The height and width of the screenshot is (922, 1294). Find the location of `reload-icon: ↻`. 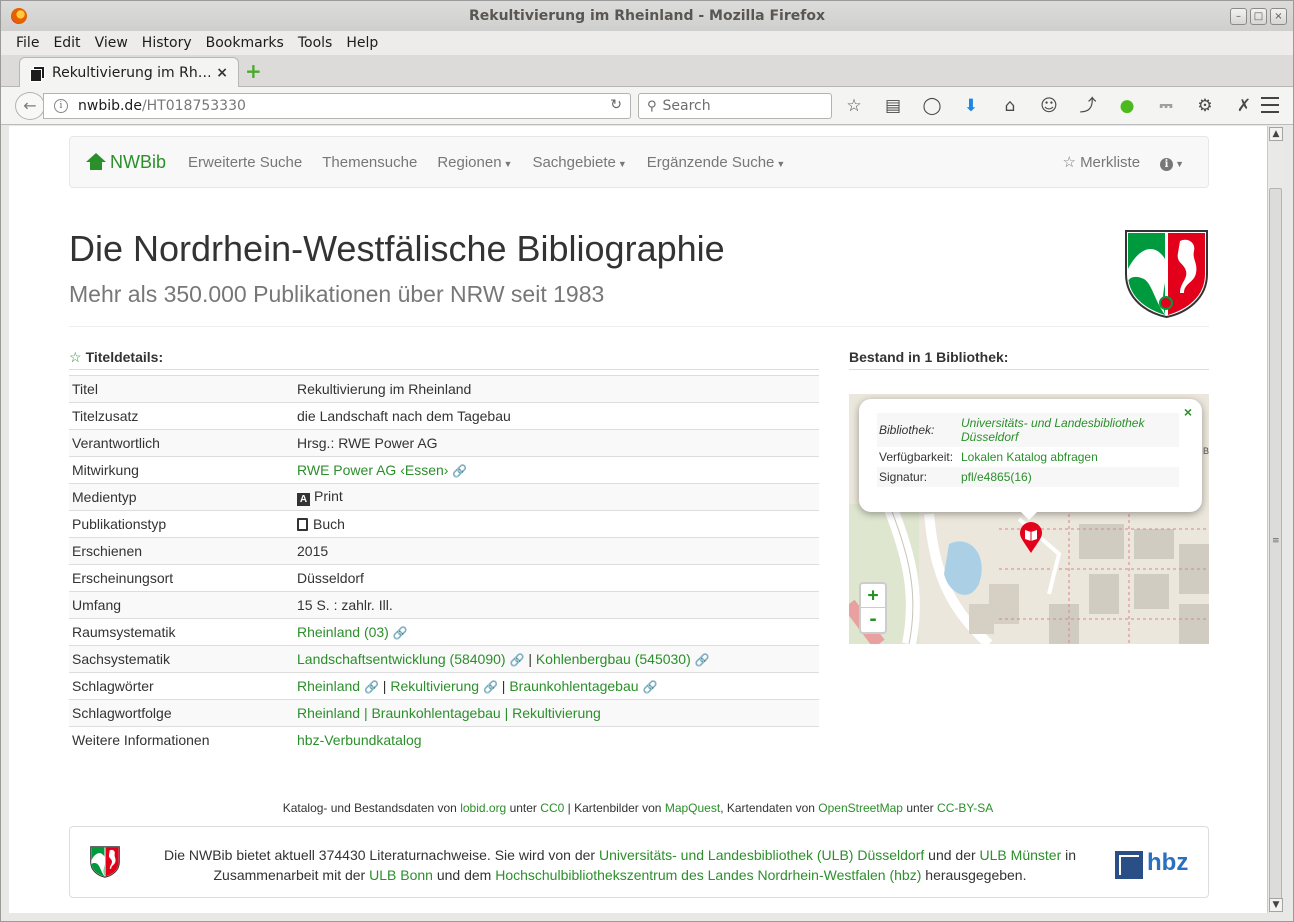

reload-icon: ↻ is located at coordinates (616, 105).